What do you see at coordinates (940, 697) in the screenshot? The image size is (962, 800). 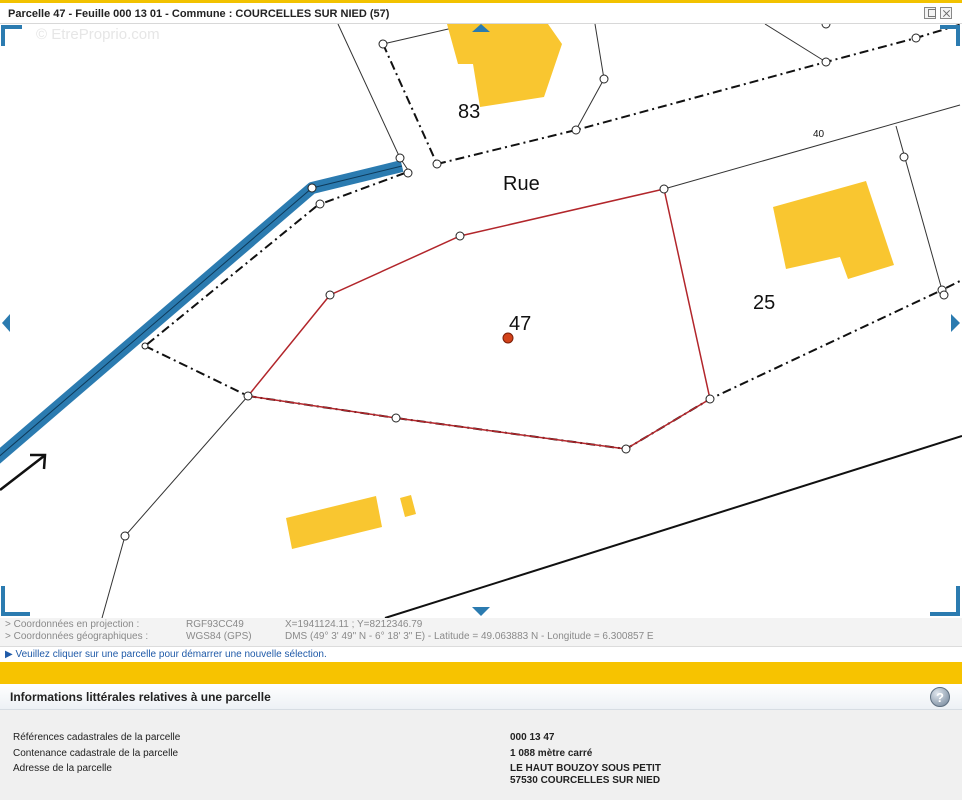 I see `help-icon: ?` at bounding box center [940, 697].